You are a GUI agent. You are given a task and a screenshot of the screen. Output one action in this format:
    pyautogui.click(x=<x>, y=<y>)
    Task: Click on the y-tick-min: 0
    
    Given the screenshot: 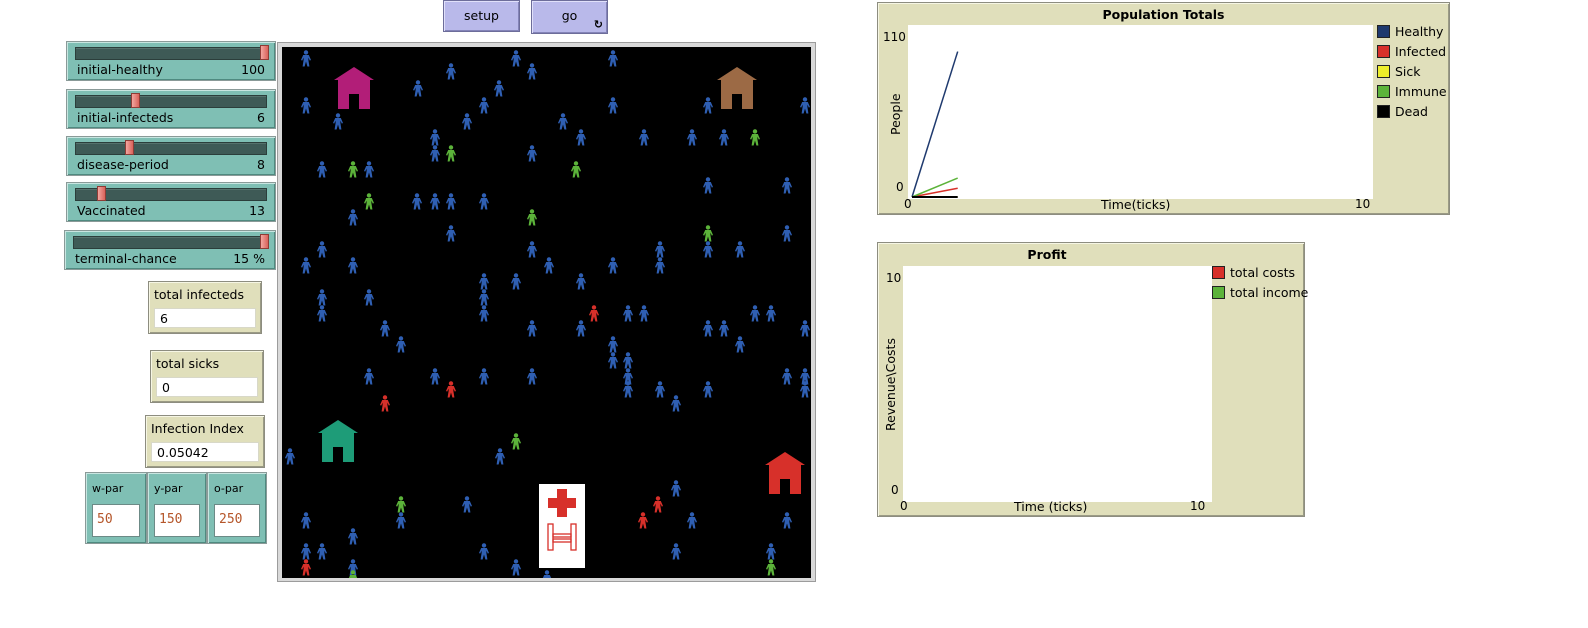 What is the action you would take?
    pyautogui.click(x=895, y=490)
    